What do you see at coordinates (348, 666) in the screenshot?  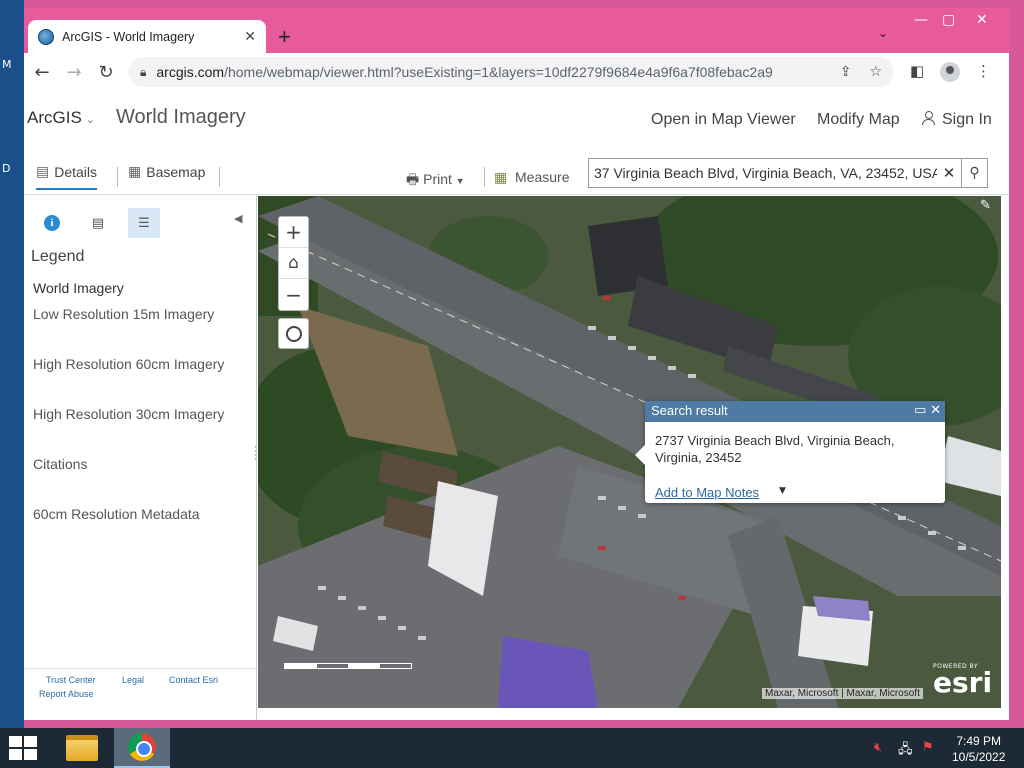 I see `scale-bar` at bounding box center [348, 666].